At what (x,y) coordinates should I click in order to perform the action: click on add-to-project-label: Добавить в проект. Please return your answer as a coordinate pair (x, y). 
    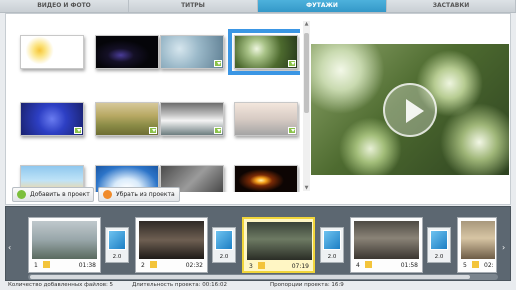
    Looking at the image, I should click on (60, 194).